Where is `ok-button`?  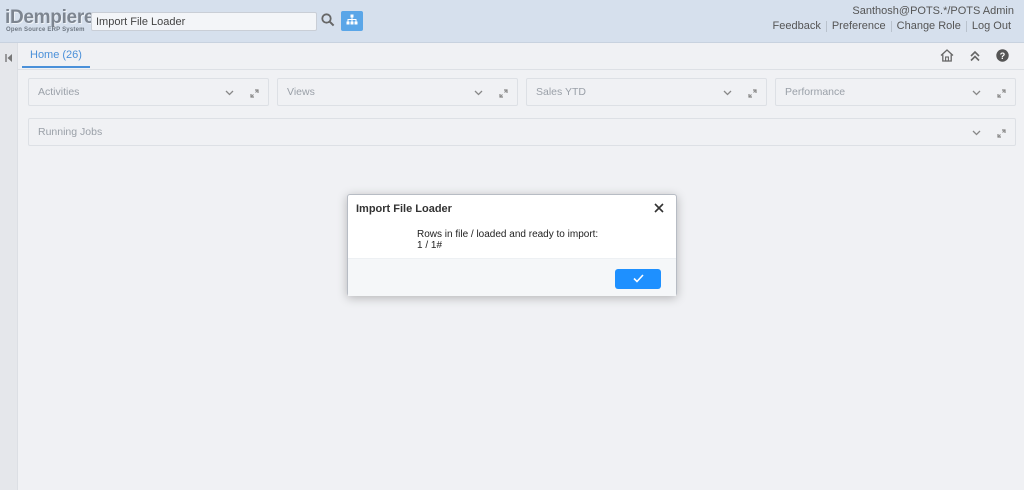
ok-button is located at coordinates (638, 279).